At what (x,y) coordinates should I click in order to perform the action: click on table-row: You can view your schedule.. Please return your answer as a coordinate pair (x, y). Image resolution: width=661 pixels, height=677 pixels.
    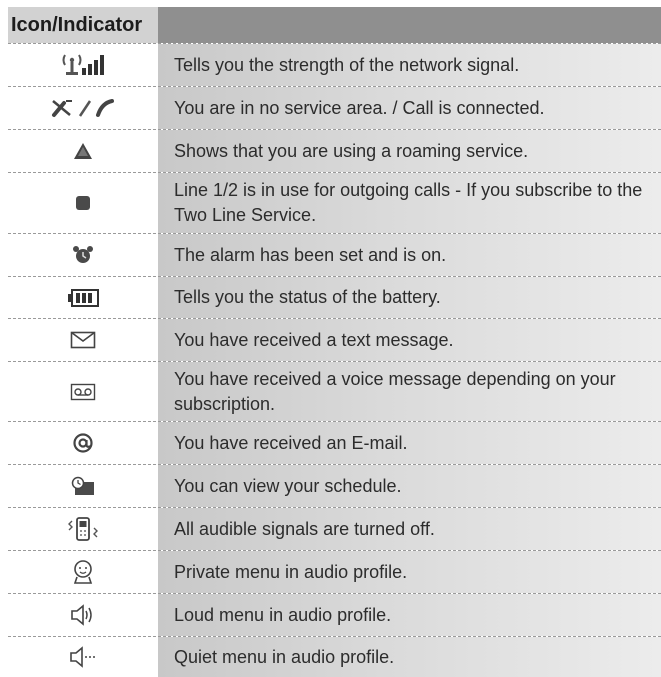
    Looking at the image, I should click on (334, 485).